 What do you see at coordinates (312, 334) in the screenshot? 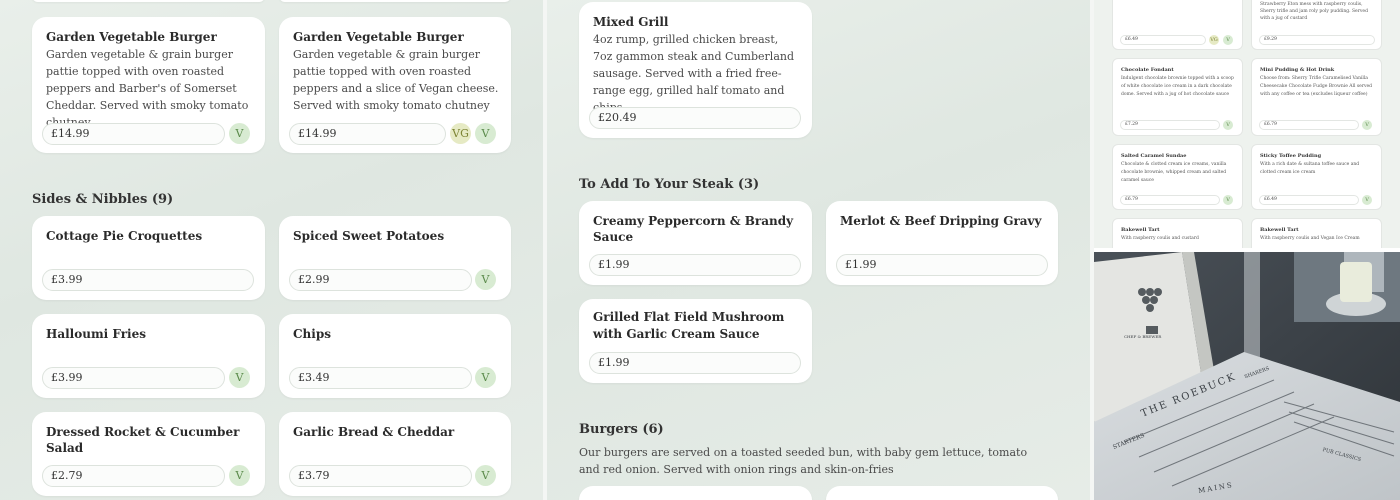
I see `menu-item-title: Chips` at bounding box center [312, 334].